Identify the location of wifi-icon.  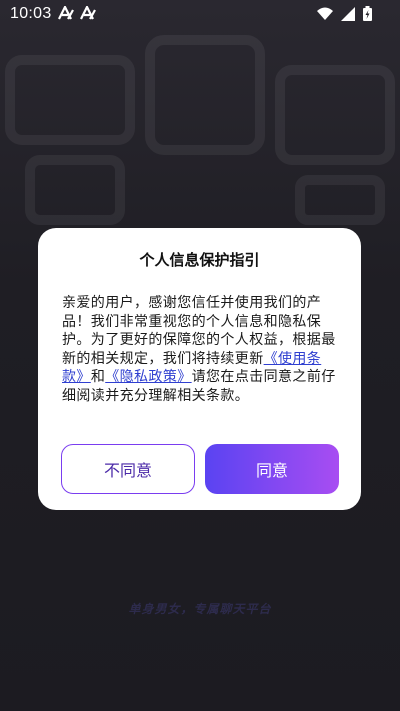
(325, 13).